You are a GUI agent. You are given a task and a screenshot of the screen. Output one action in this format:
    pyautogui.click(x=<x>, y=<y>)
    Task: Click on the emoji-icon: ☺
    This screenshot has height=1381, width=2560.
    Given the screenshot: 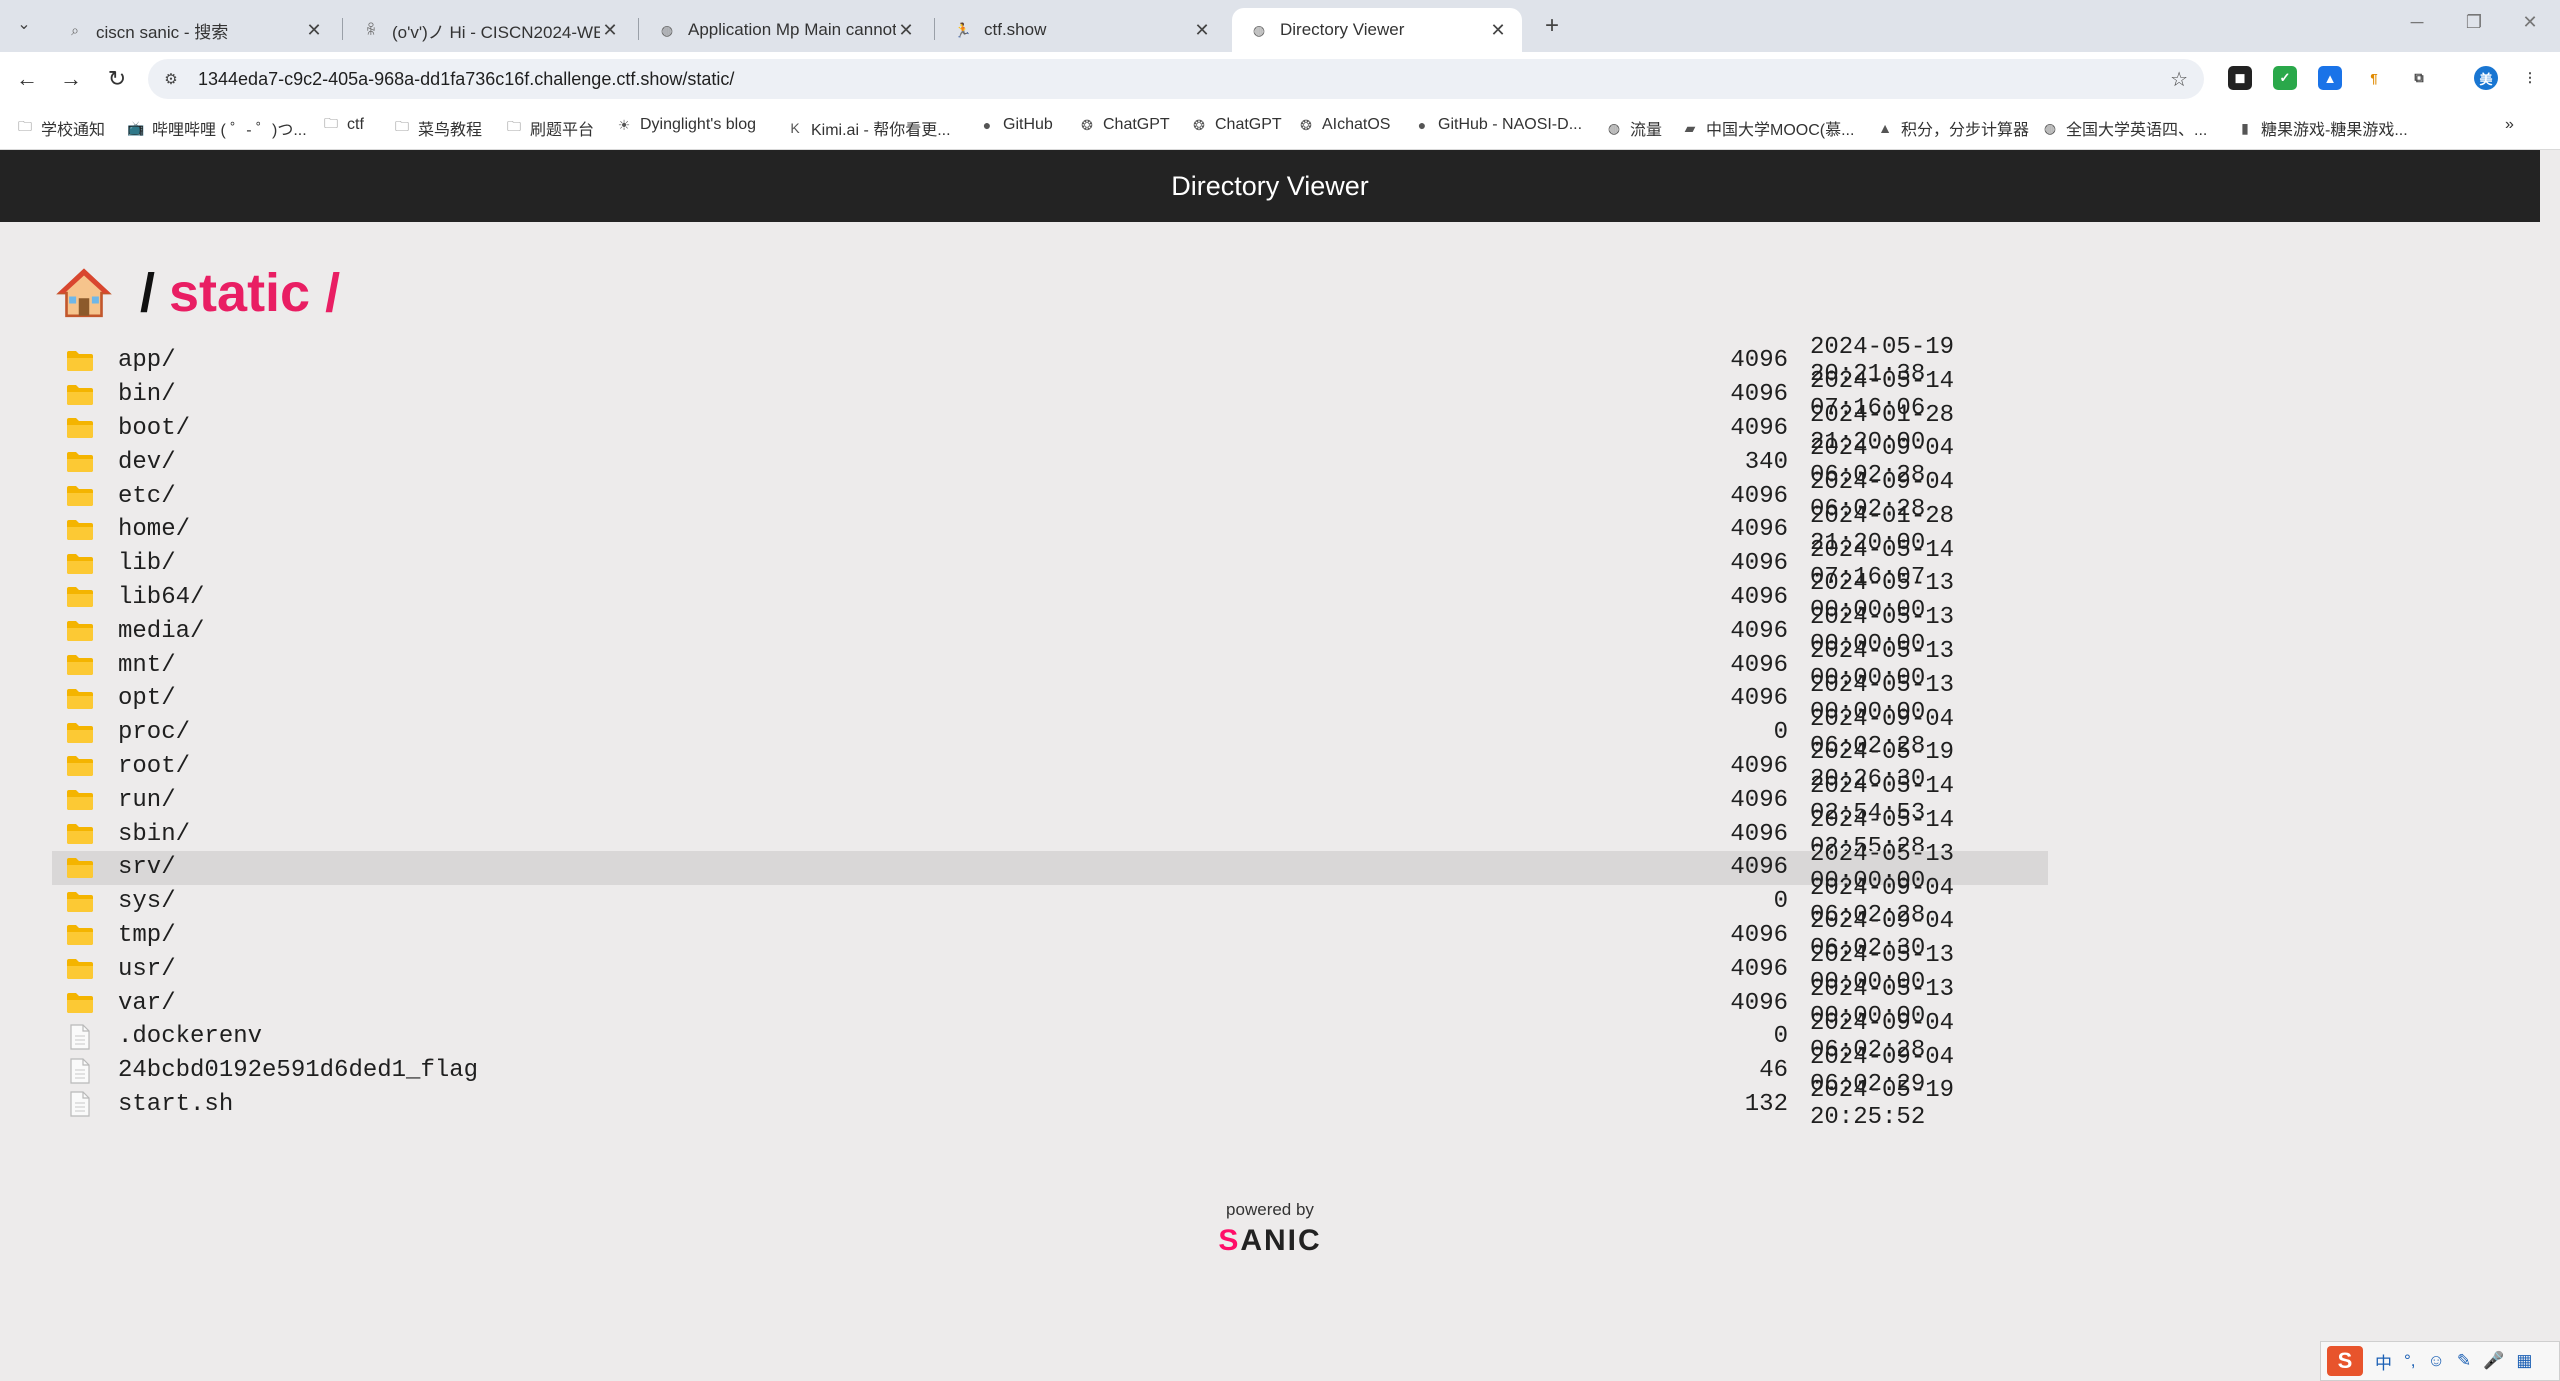 What is the action you would take?
    pyautogui.click(x=2436, y=1361)
    